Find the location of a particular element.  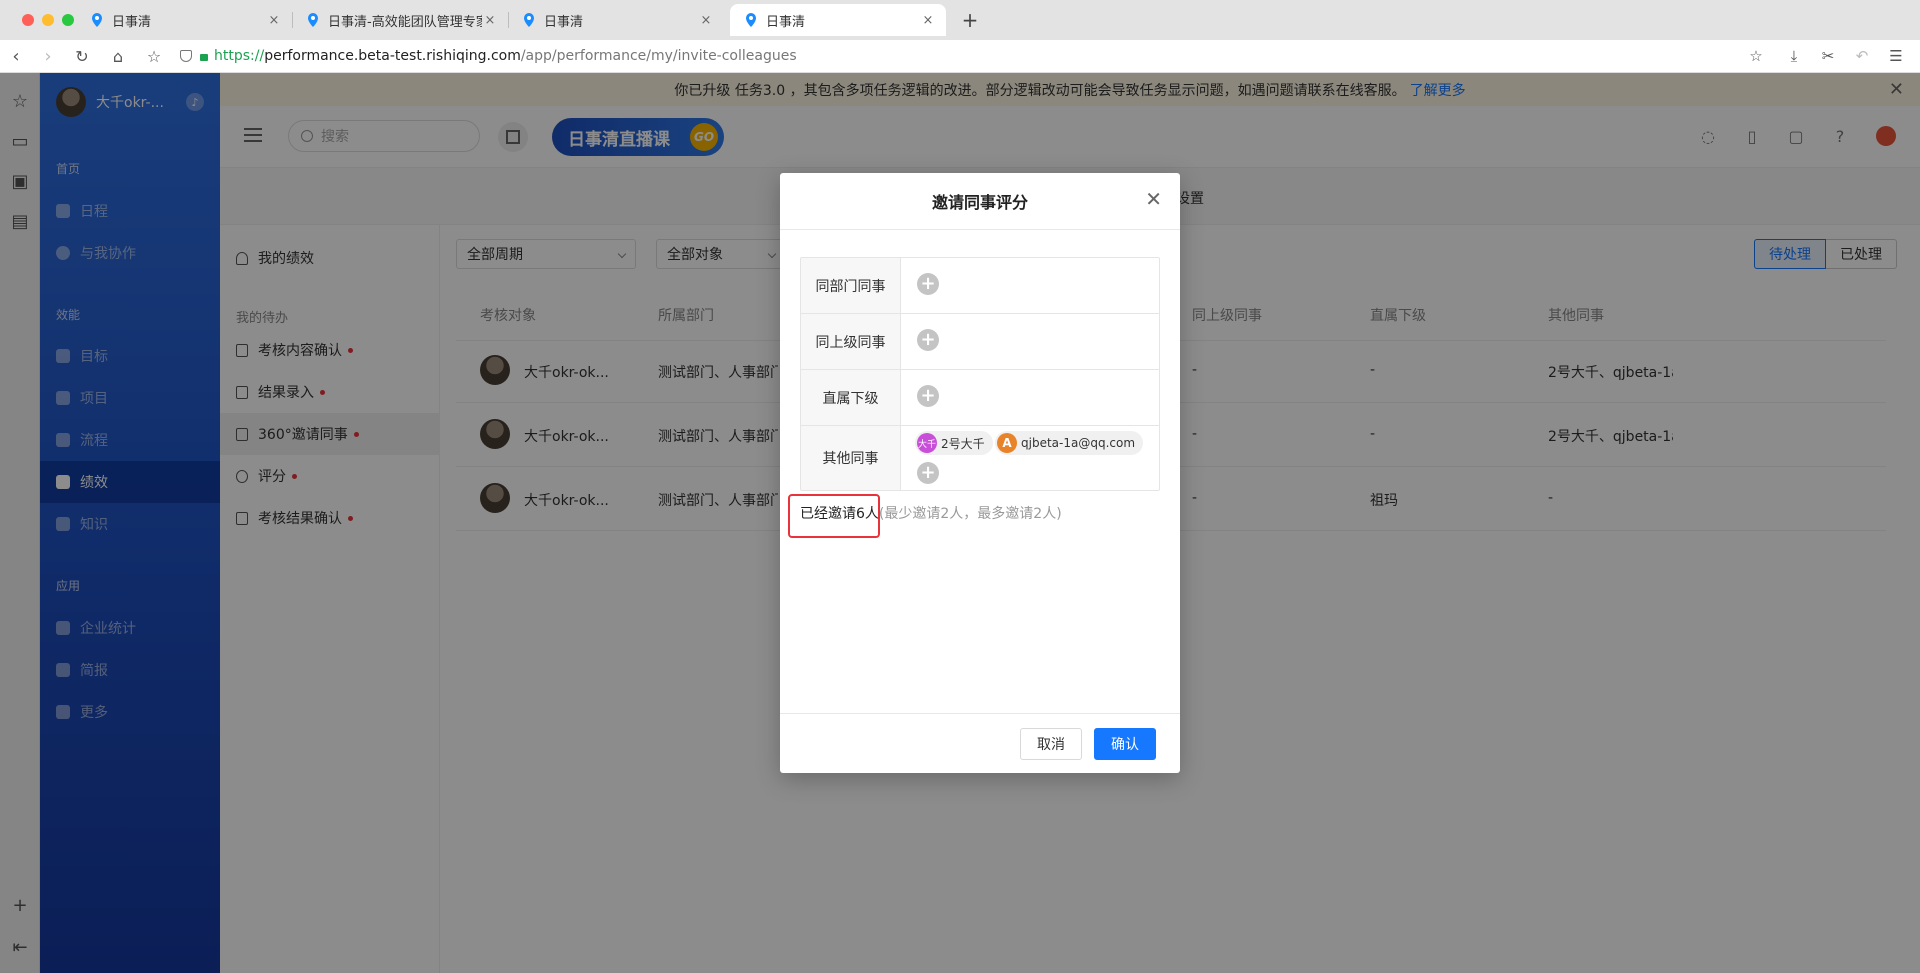

url-scheme: https:// is located at coordinates (239, 56).